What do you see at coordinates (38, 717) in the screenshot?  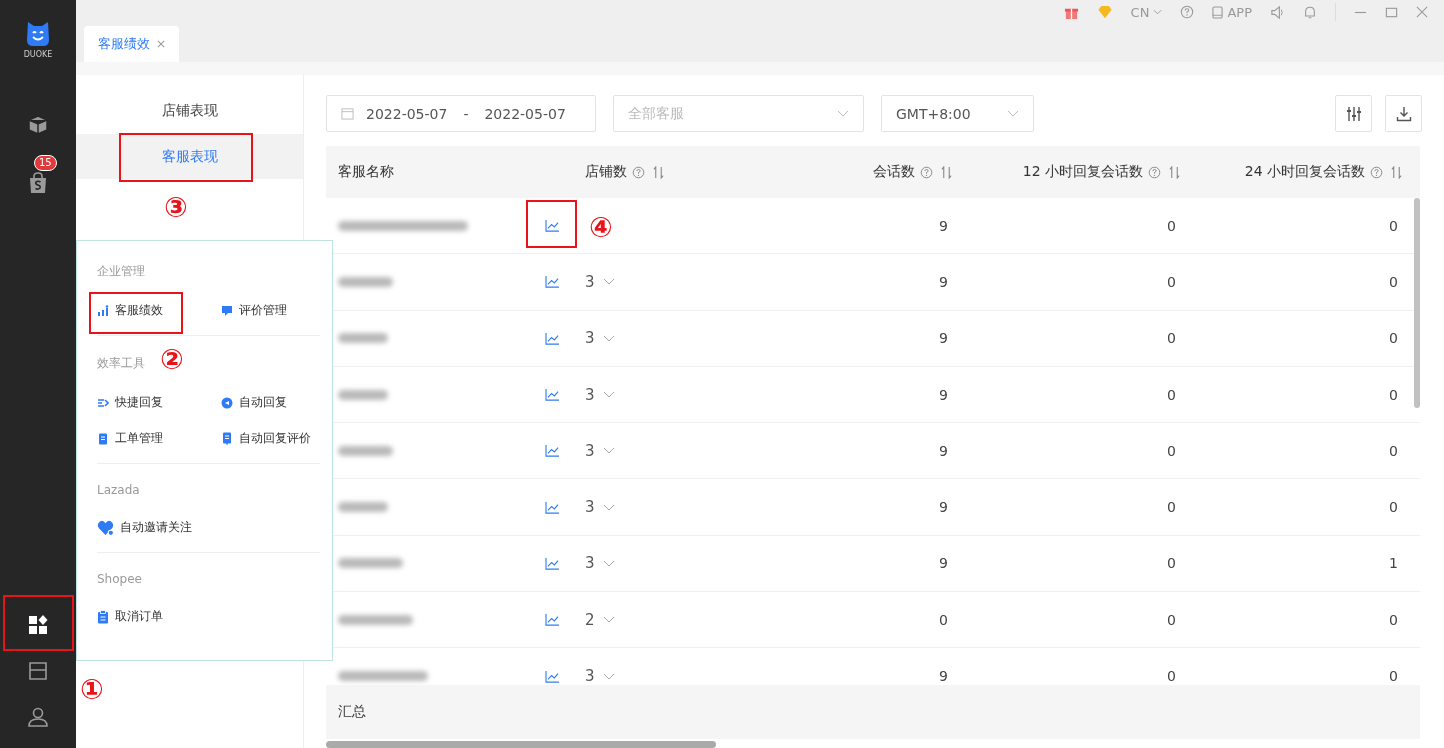 I see `user-icon` at bounding box center [38, 717].